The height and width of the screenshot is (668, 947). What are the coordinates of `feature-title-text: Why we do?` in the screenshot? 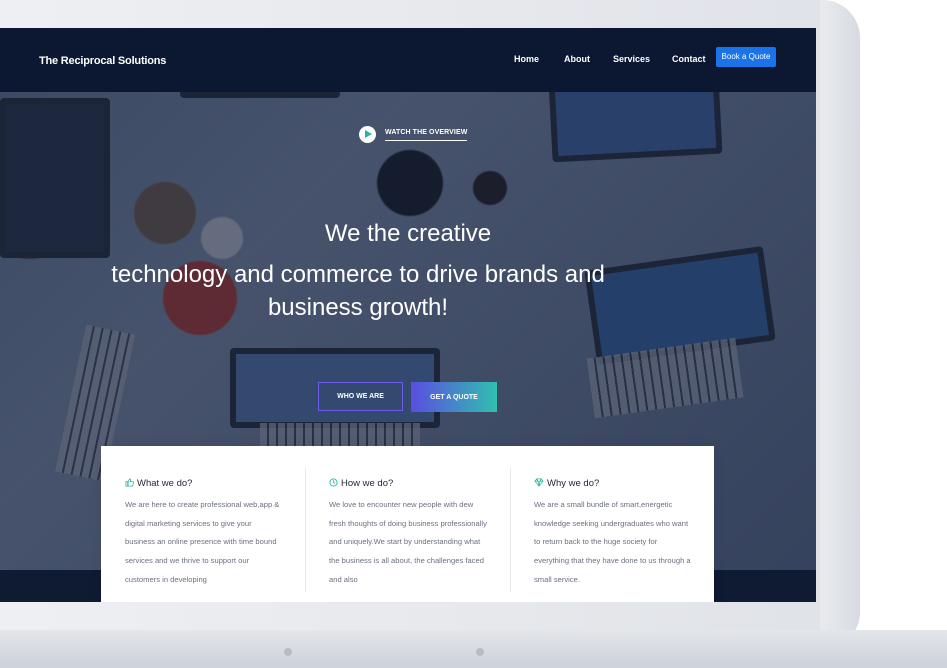 It's located at (573, 483).